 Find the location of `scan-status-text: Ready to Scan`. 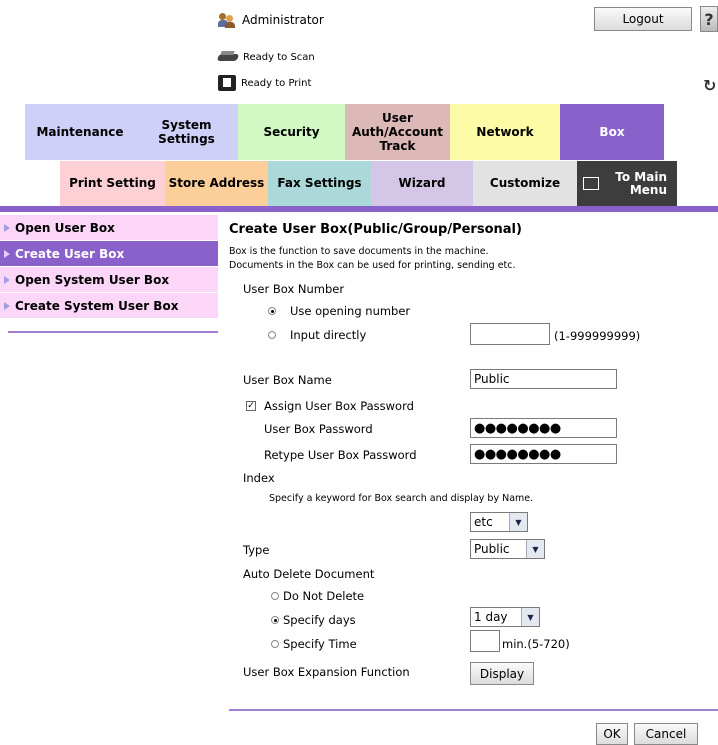

scan-status-text: Ready to Scan is located at coordinates (279, 57).